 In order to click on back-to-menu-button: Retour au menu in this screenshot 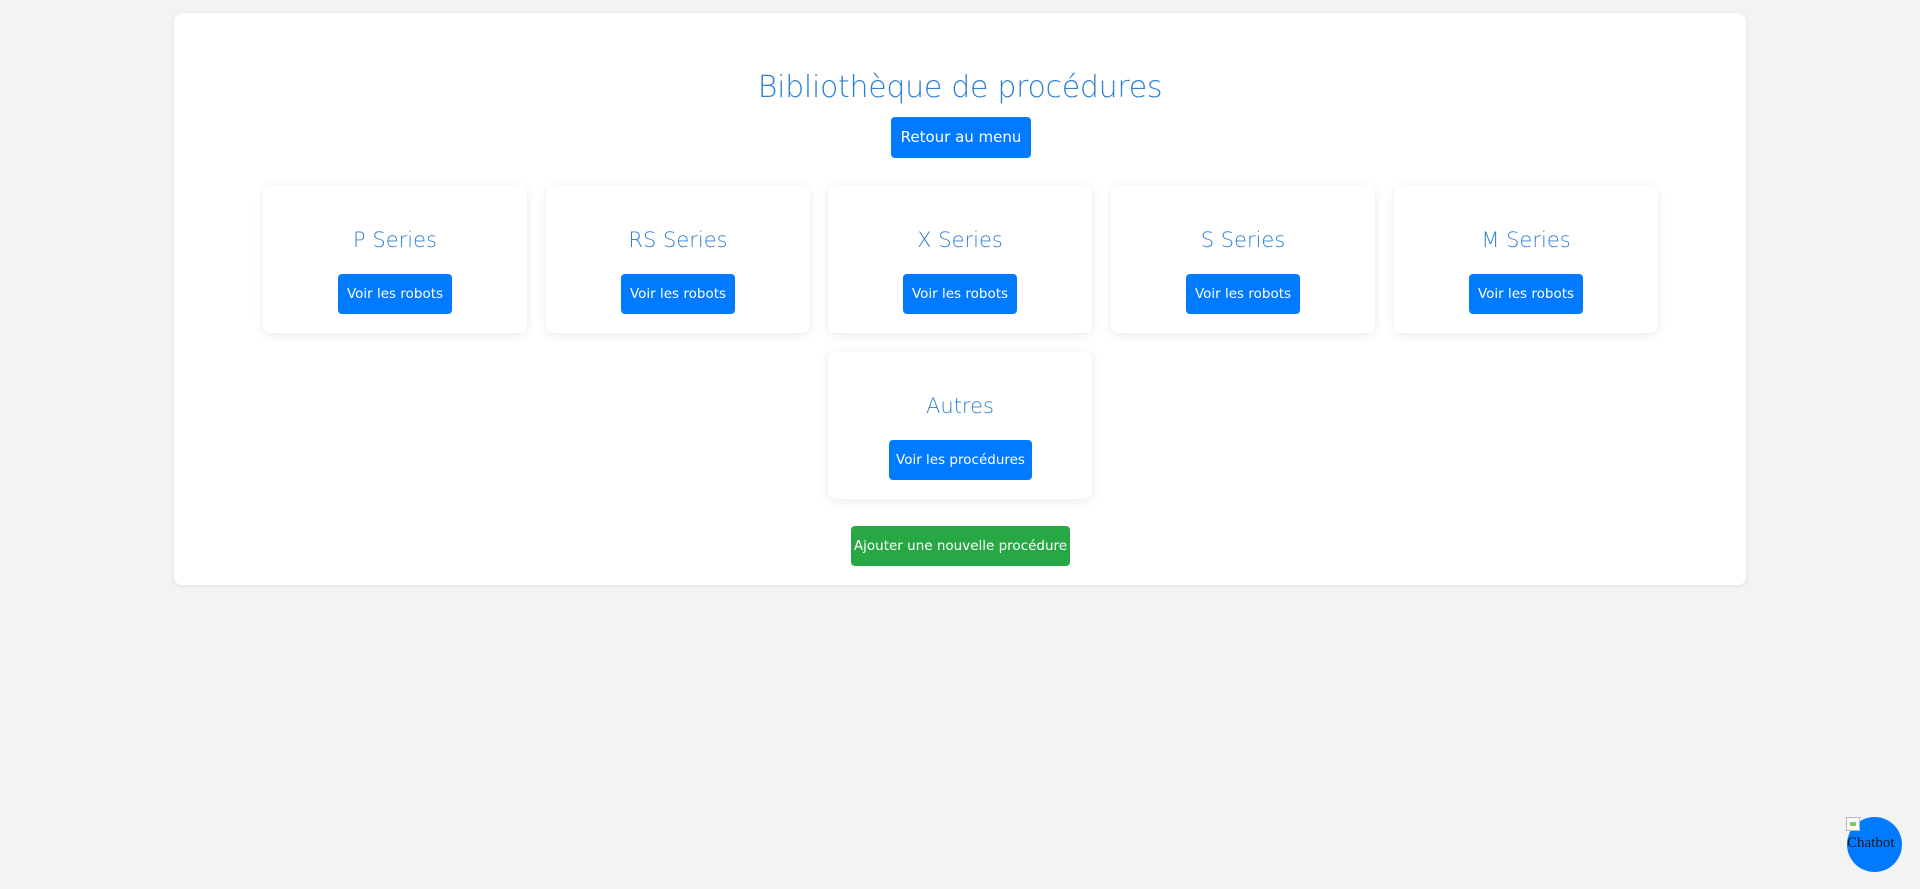, I will do `click(961, 137)`.